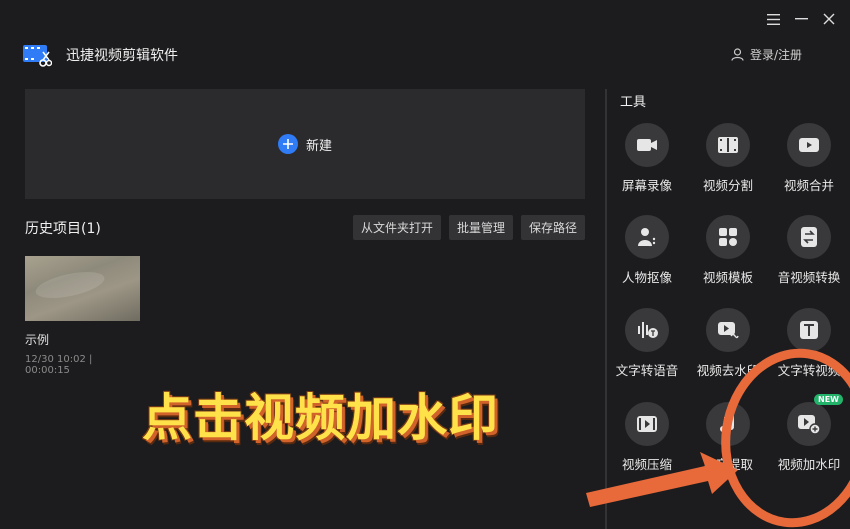  Describe the element at coordinates (37, 56) in the screenshot. I see `app-logo-icon` at that location.